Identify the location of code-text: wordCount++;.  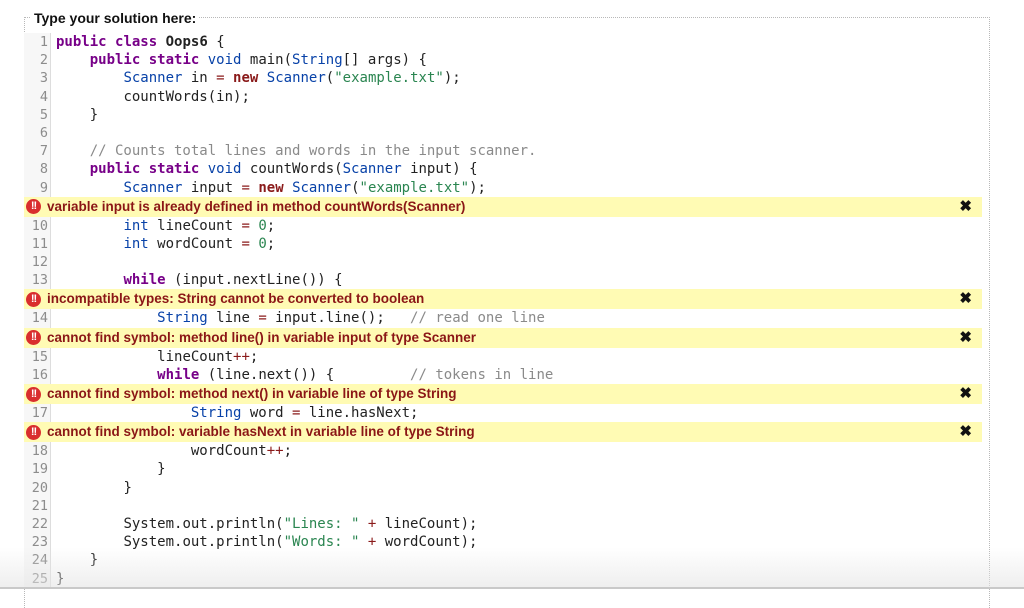
(171, 451).